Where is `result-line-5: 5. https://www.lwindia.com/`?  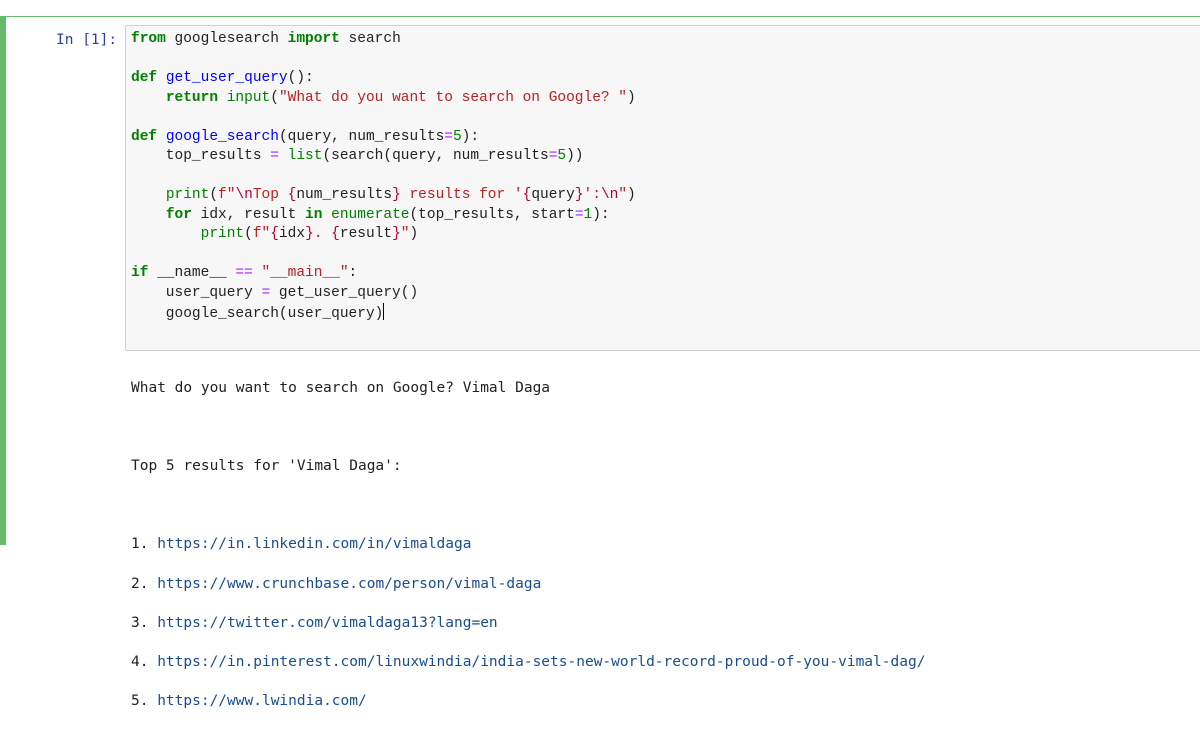
result-line-5: 5. https://www.lwindia.com/ is located at coordinates (528, 702).